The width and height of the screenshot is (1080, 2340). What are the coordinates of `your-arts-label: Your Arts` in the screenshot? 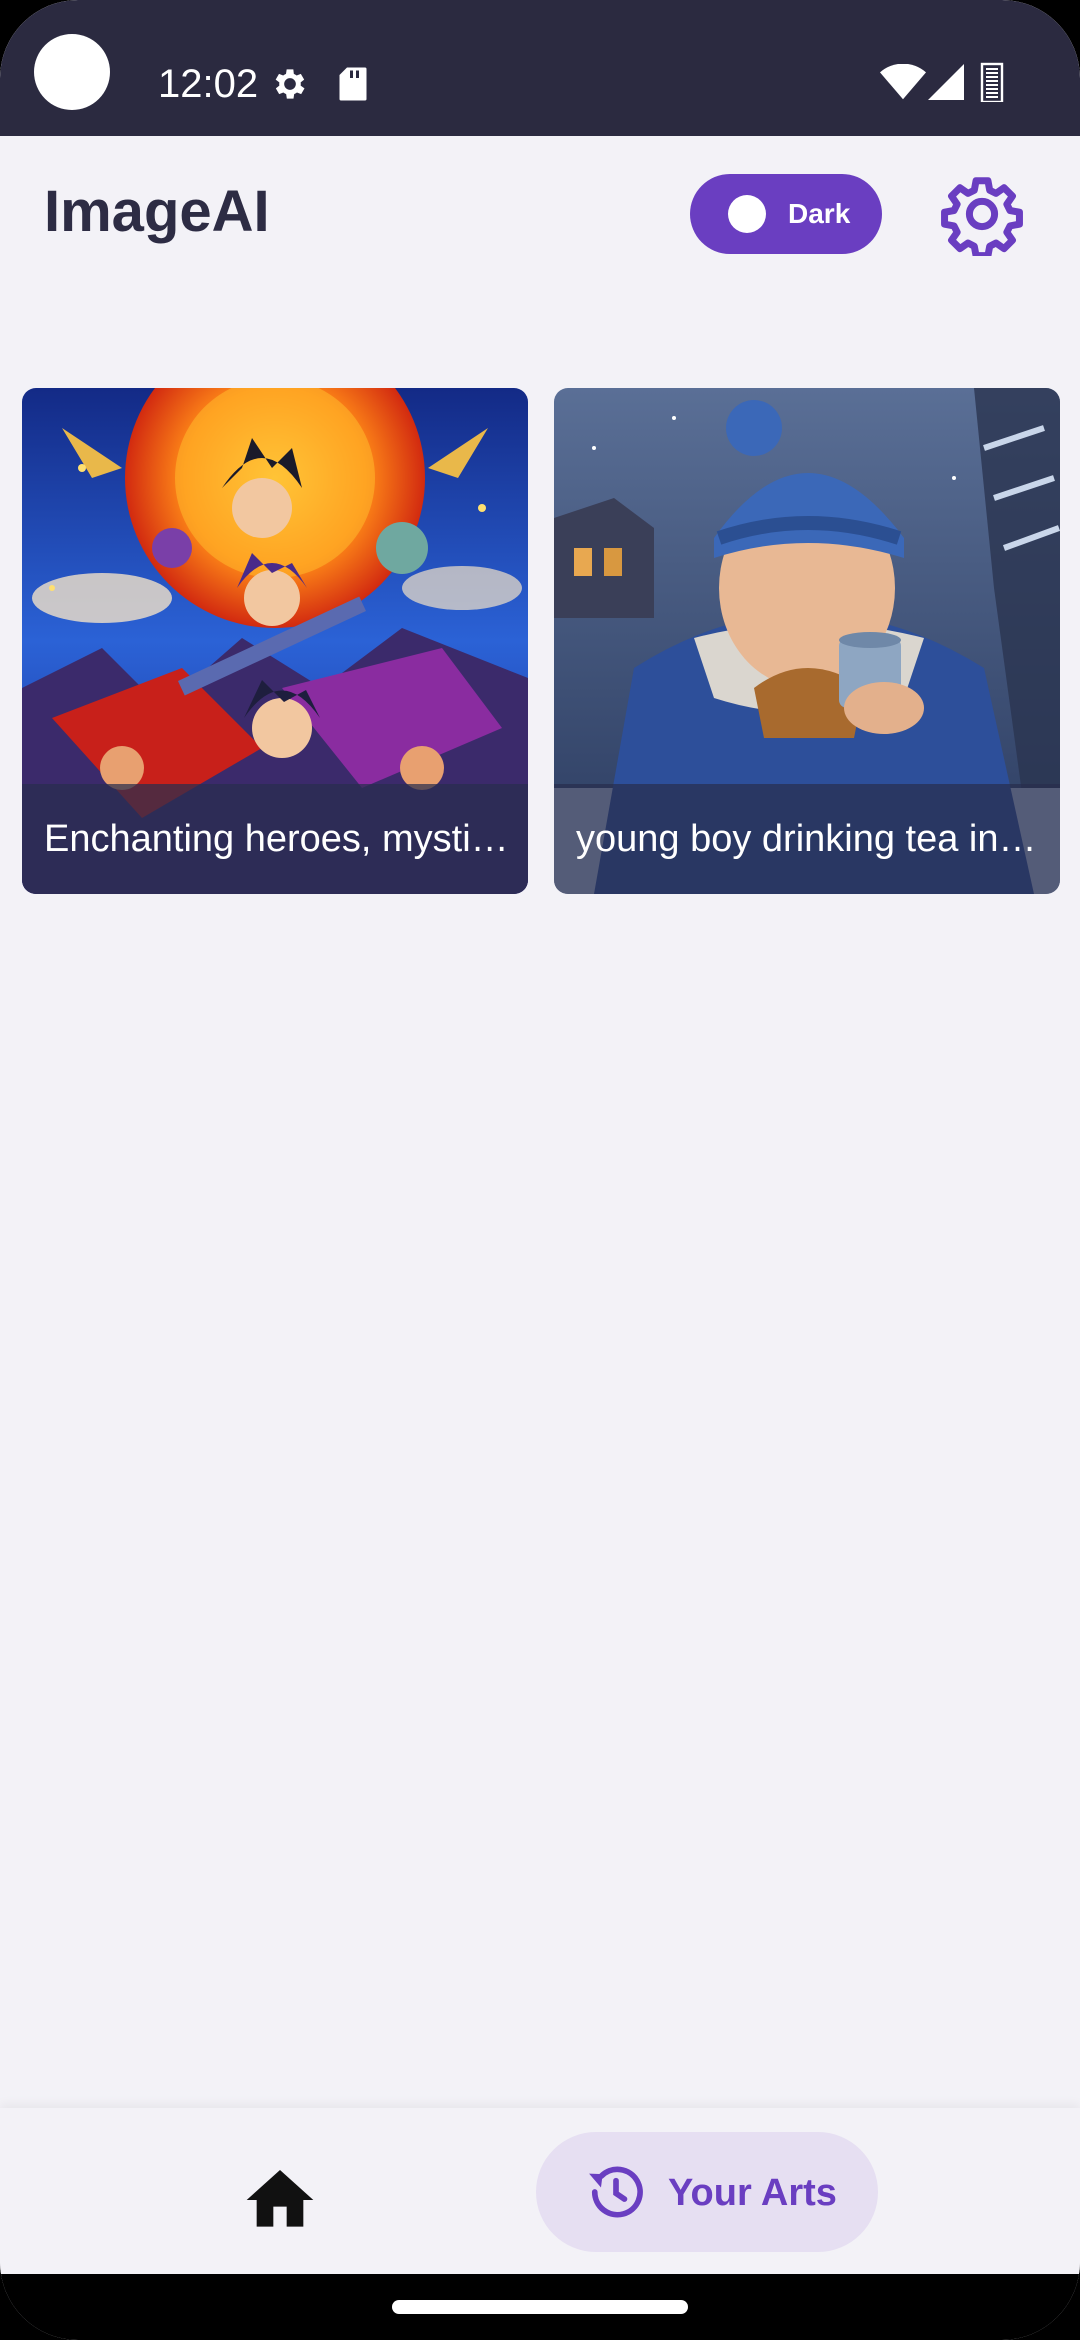 It's located at (752, 2193).